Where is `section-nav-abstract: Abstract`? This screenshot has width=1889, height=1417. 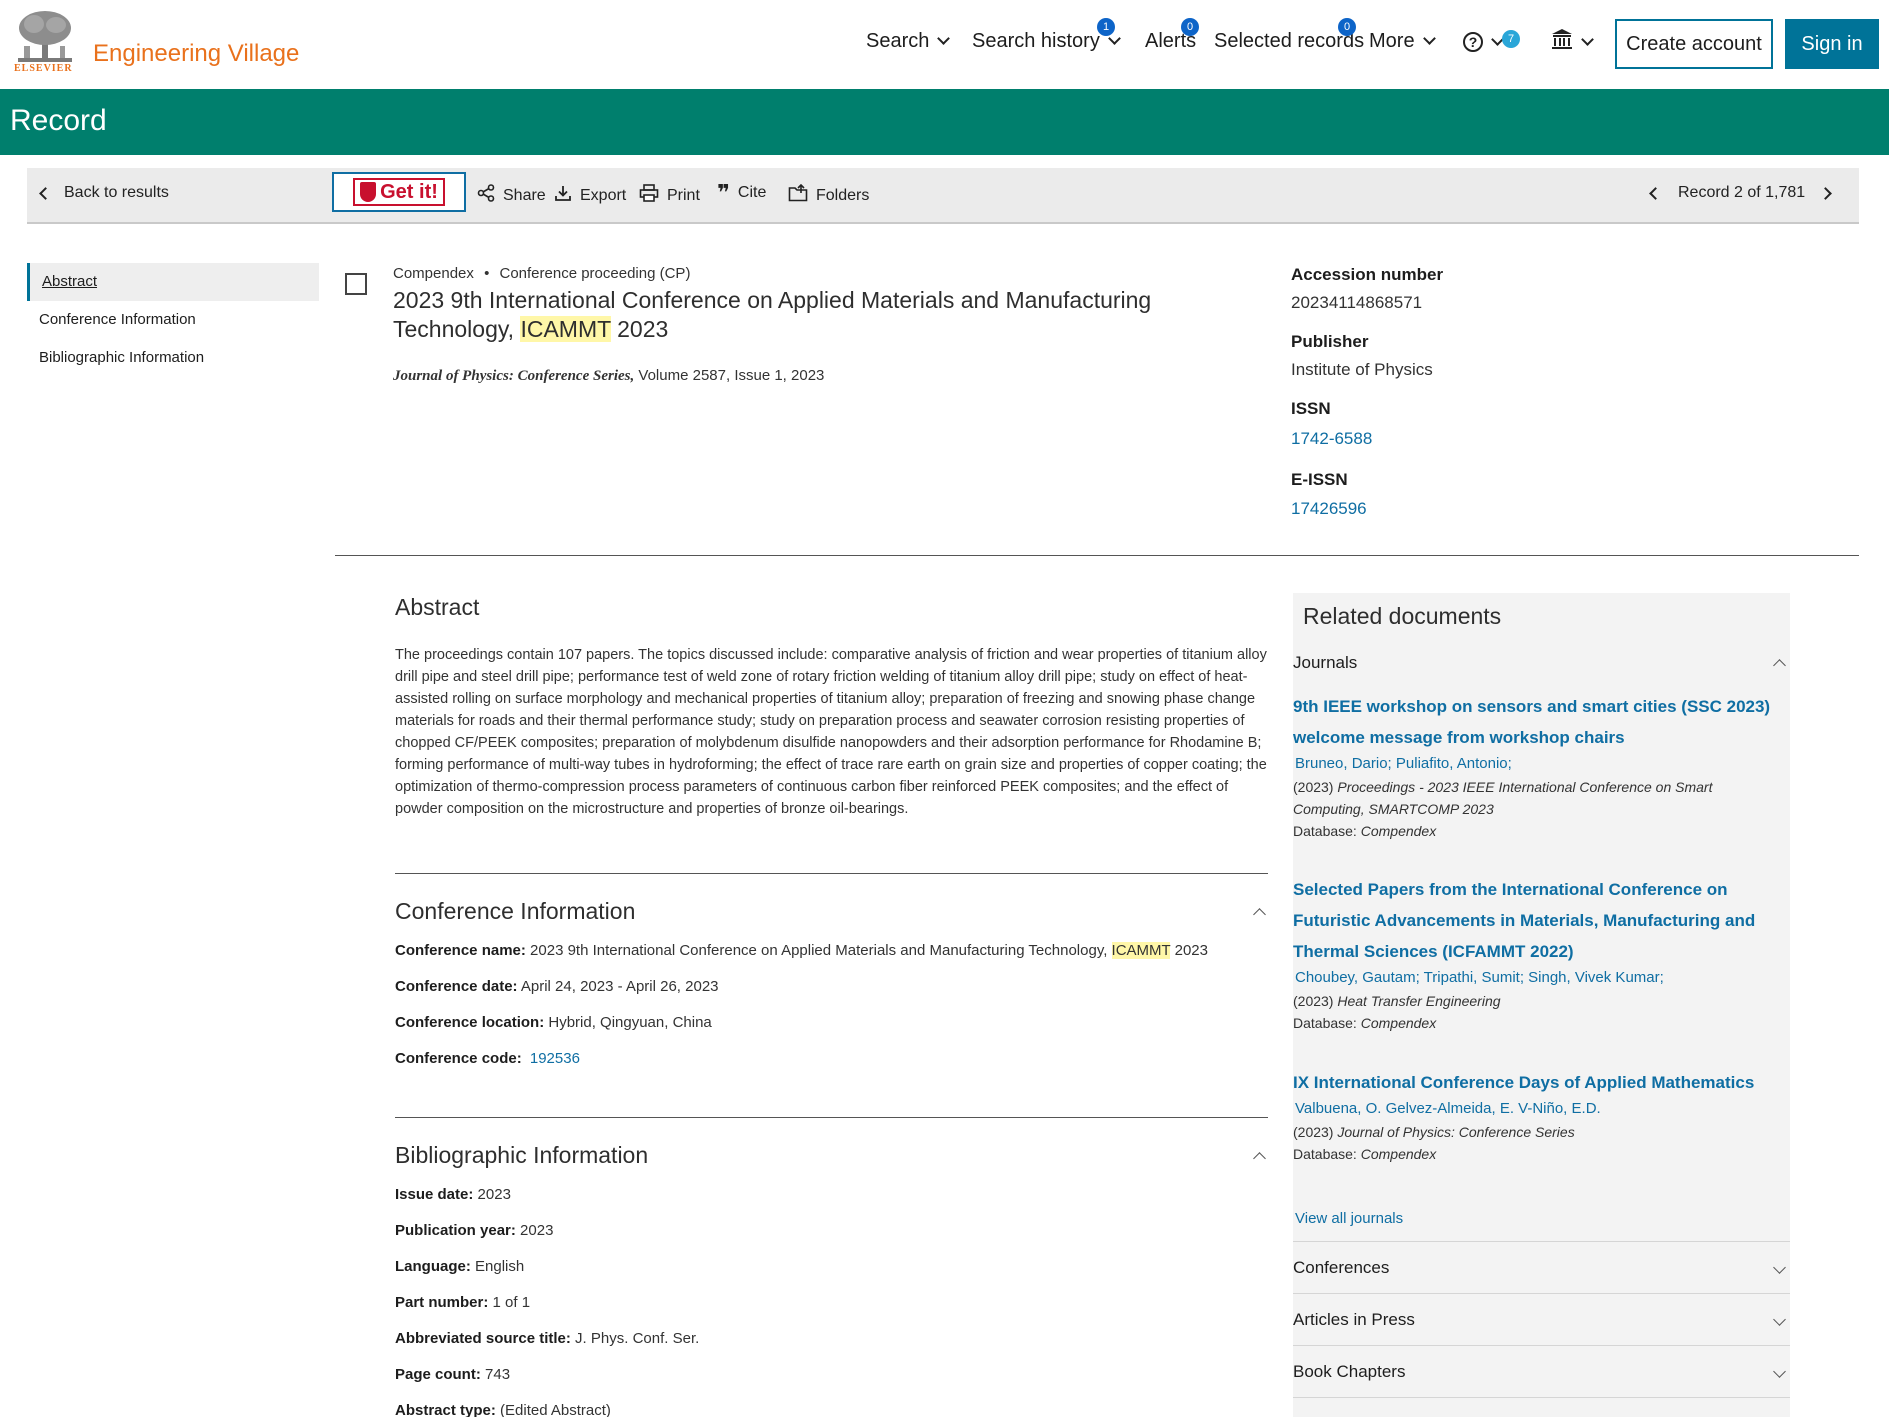
section-nav-abstract: Abstract is located at coordinates (173, 282).